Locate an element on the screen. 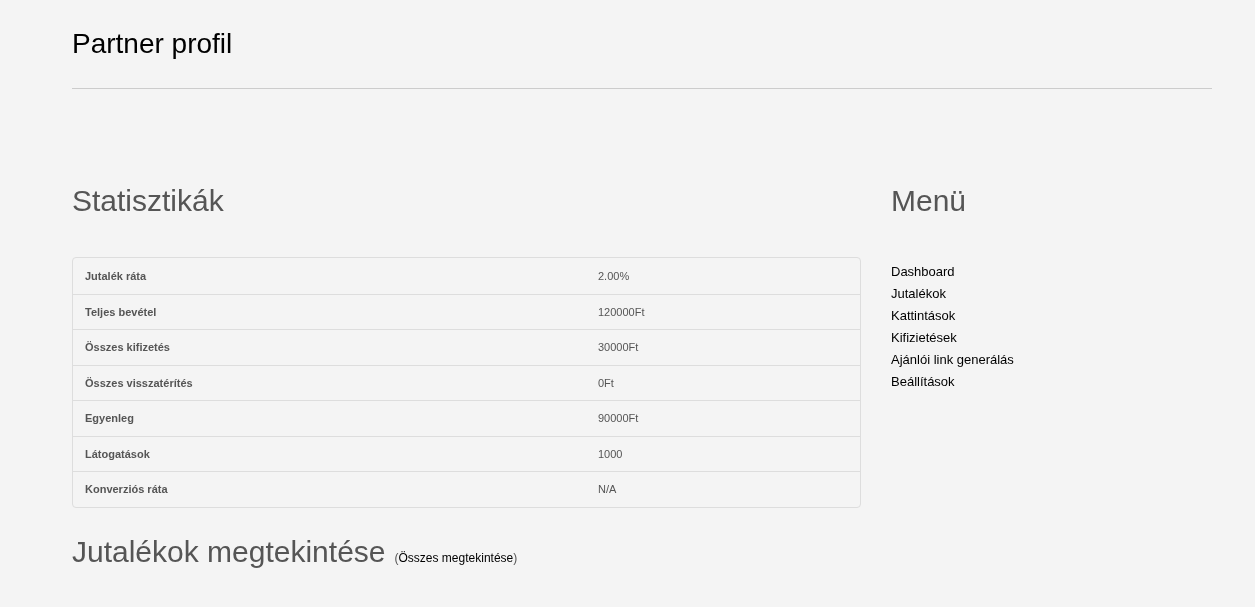 The image size is (1255, 607). stat-value: N/A is located at coordinates (607, 489).